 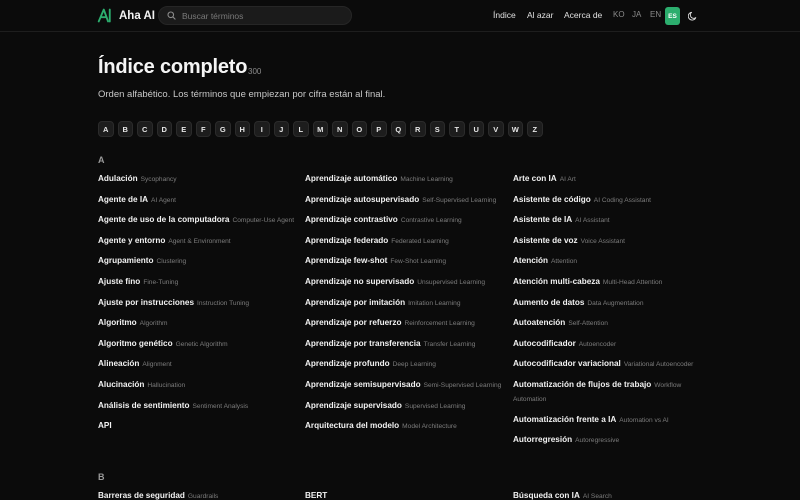 What do you see at coordinates (613, 241) in the screenshot?
I see `term-entry: Asistente de voz Voice Assistant` at bounding box center [613, 241].